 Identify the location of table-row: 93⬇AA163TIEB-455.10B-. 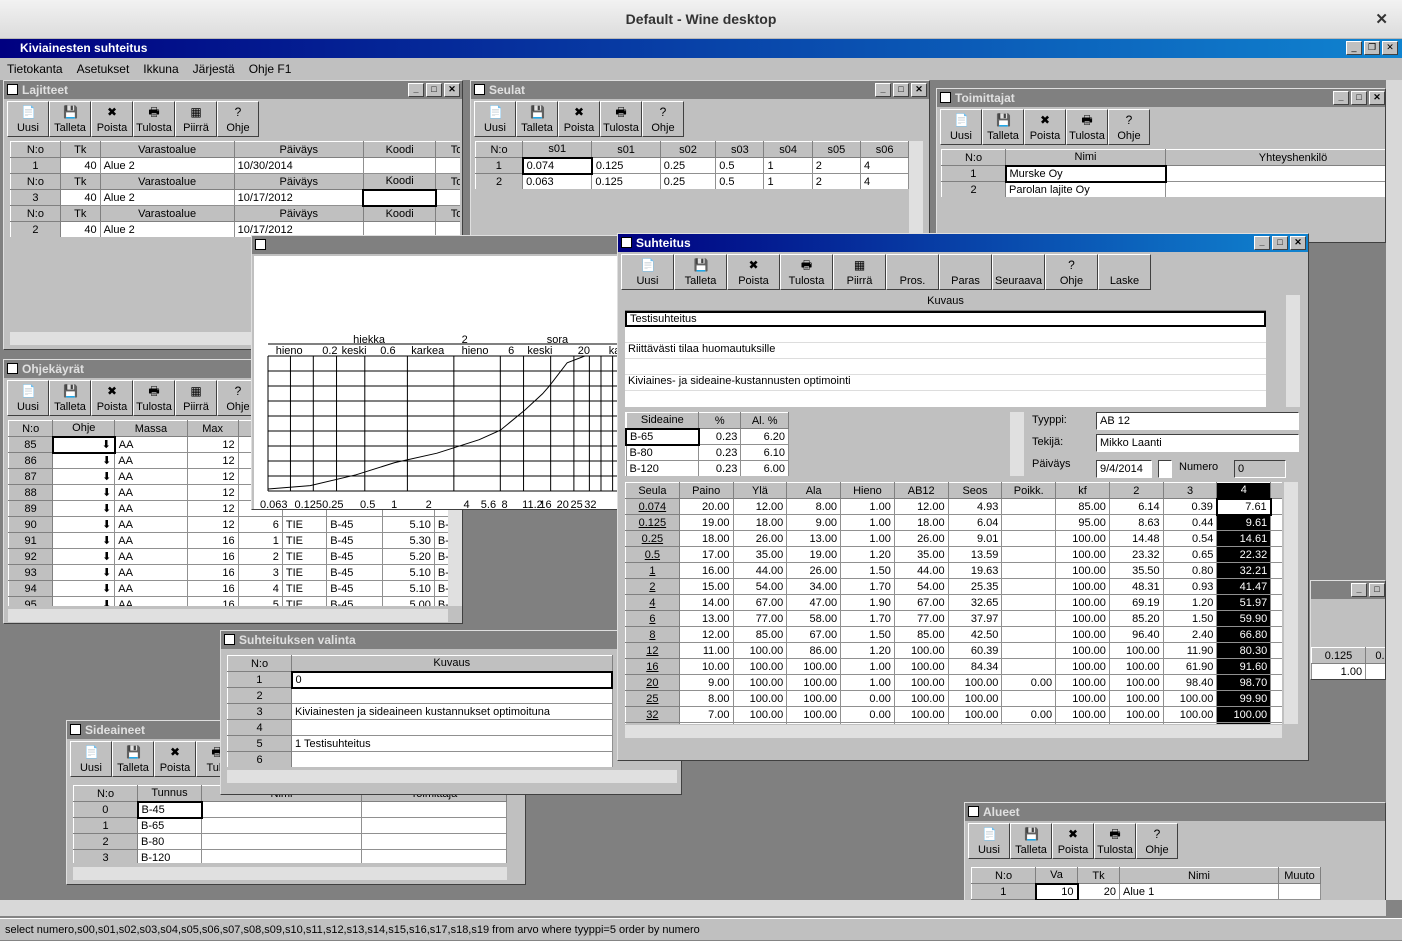
(229, 573).